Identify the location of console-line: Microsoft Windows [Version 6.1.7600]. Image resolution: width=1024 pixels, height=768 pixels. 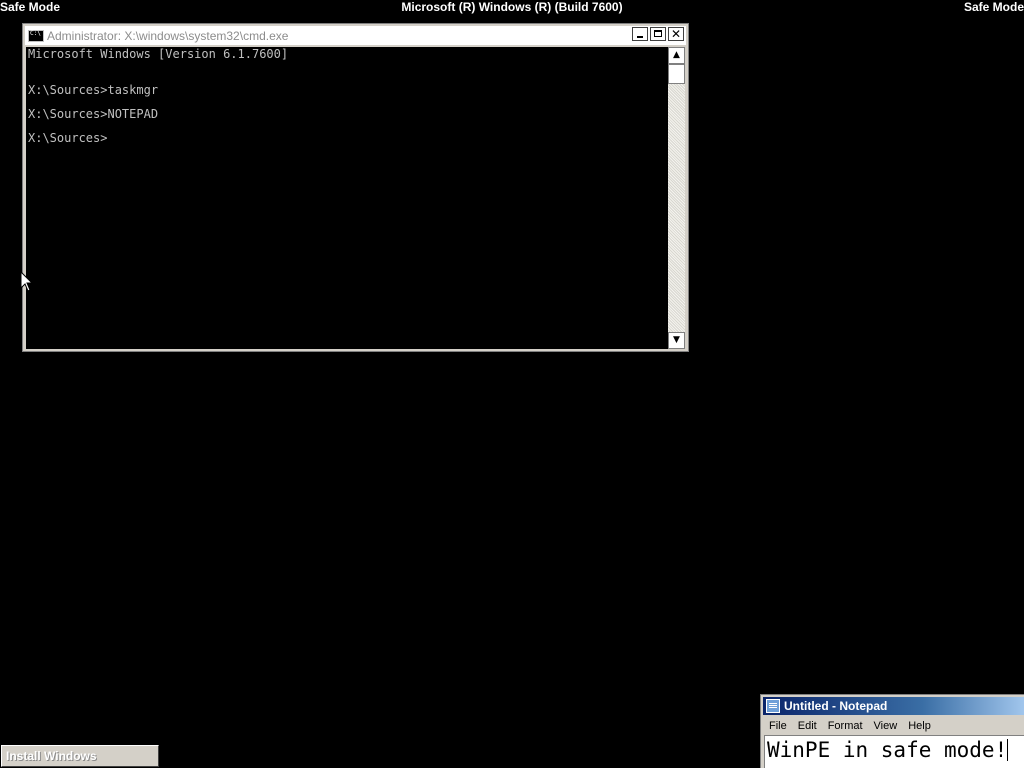
(158, 54).